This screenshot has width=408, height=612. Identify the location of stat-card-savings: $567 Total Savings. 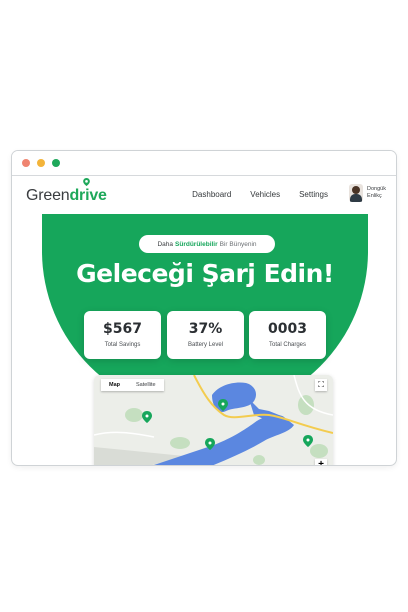
(122, 335).